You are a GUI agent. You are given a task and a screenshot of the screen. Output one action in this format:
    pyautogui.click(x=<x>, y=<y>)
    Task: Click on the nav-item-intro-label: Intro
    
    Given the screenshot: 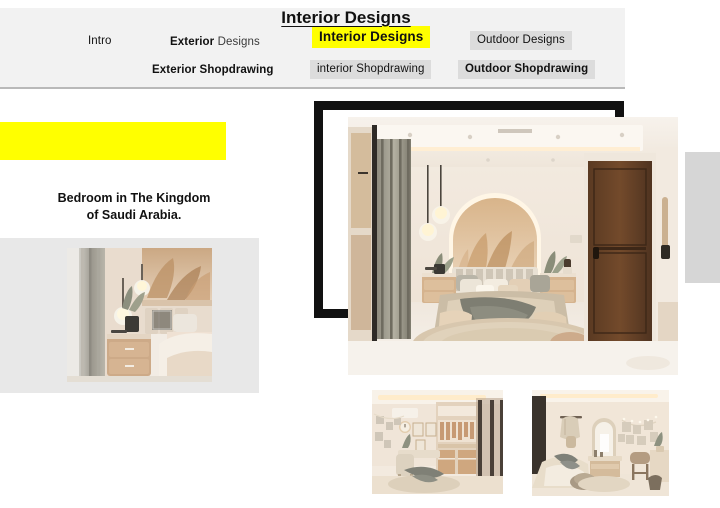 What is the action you would take?
    pyautogui.click(x=100, y=41)
    